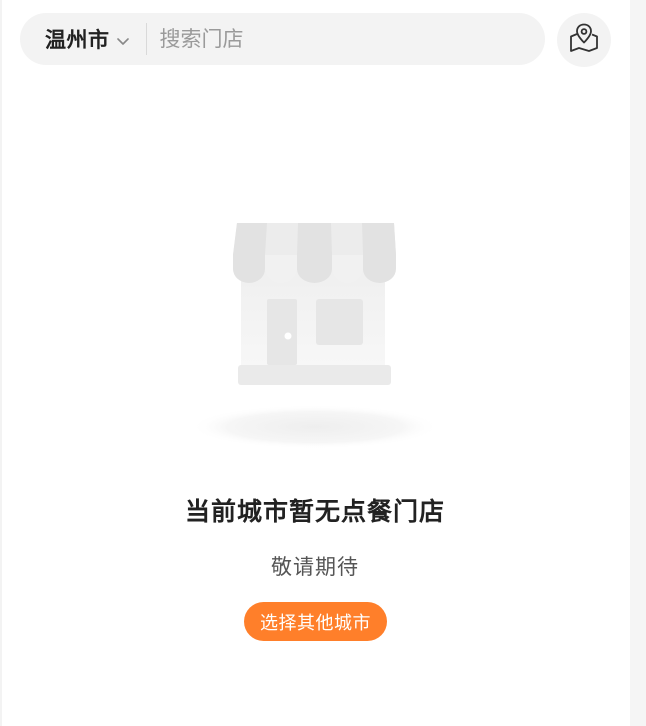 The height and width of the screenshot is (726, 646). I want to click on select-other-city-button: 选择其他城市, so click(315, 621).